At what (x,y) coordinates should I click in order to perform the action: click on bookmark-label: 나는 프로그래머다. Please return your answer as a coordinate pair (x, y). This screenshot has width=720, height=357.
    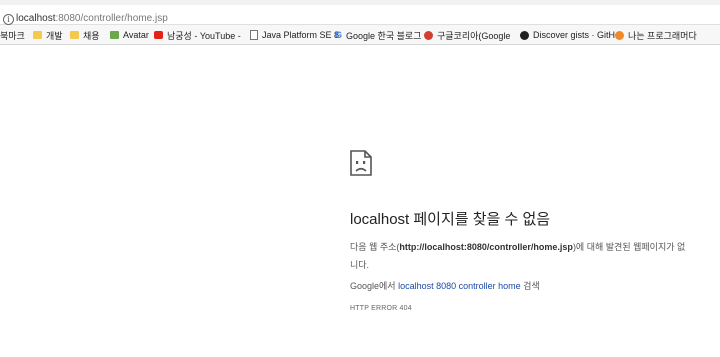
    Looking at the image, I should click on (662, 35).